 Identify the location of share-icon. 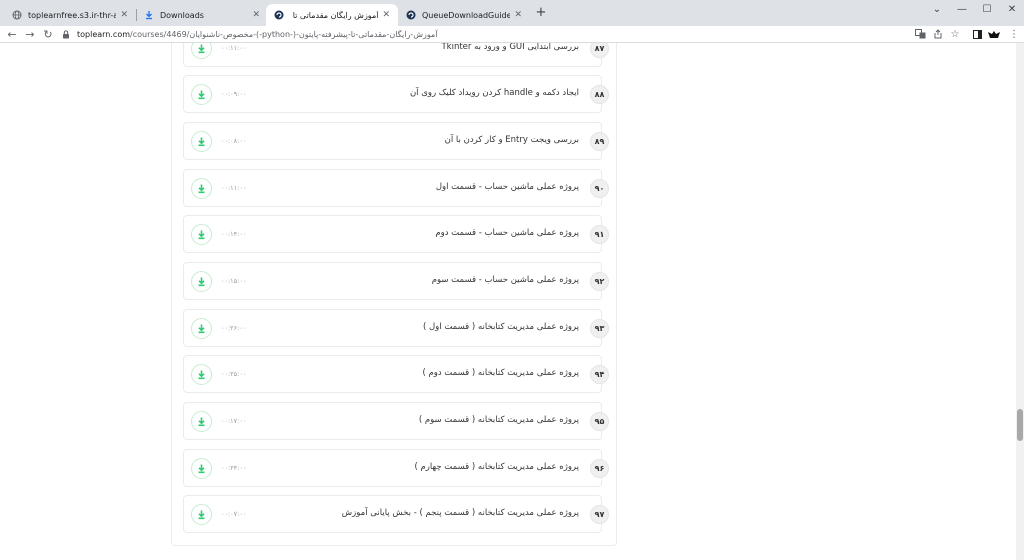
(938, 34).